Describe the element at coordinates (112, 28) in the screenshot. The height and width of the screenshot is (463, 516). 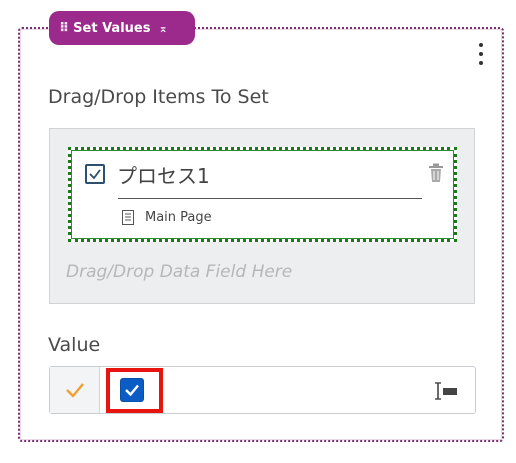
I see `tag-label: Set Values` at that location.